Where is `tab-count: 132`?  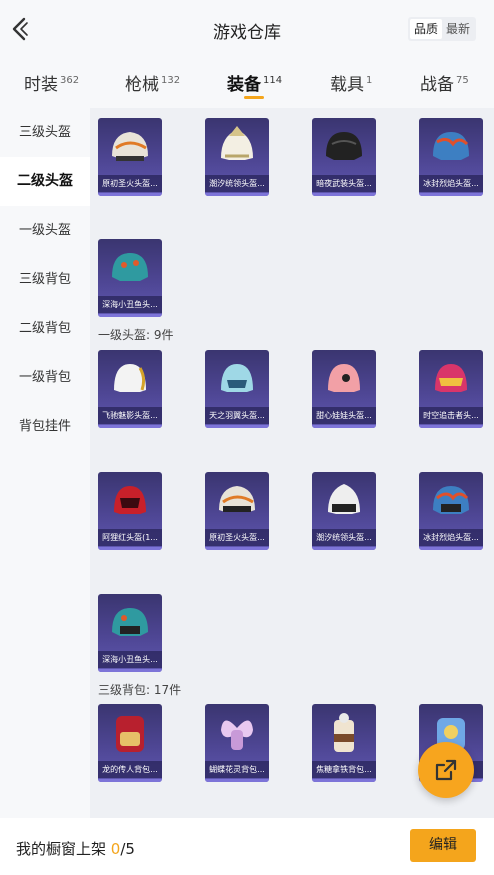
tab-count: 132 is located at coordinates (171, 81).